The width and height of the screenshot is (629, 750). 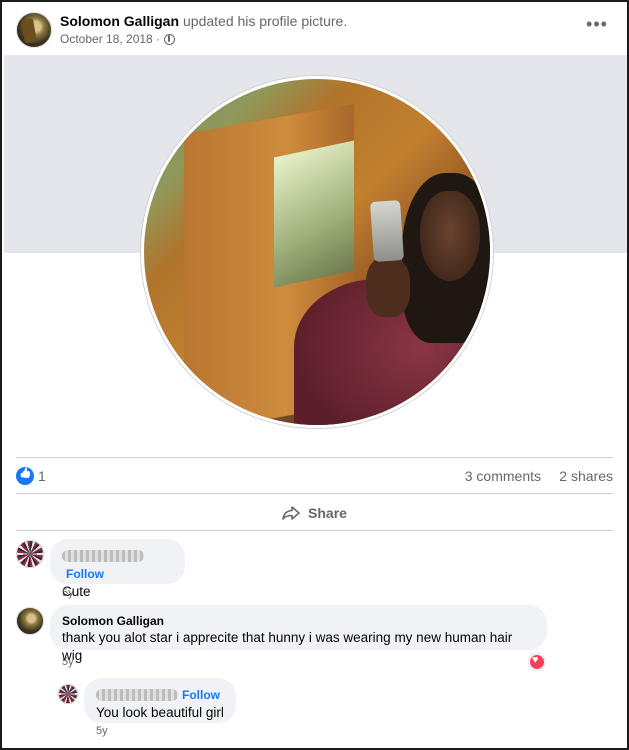 I want to click on love-icon, so click(x=537, y=662).